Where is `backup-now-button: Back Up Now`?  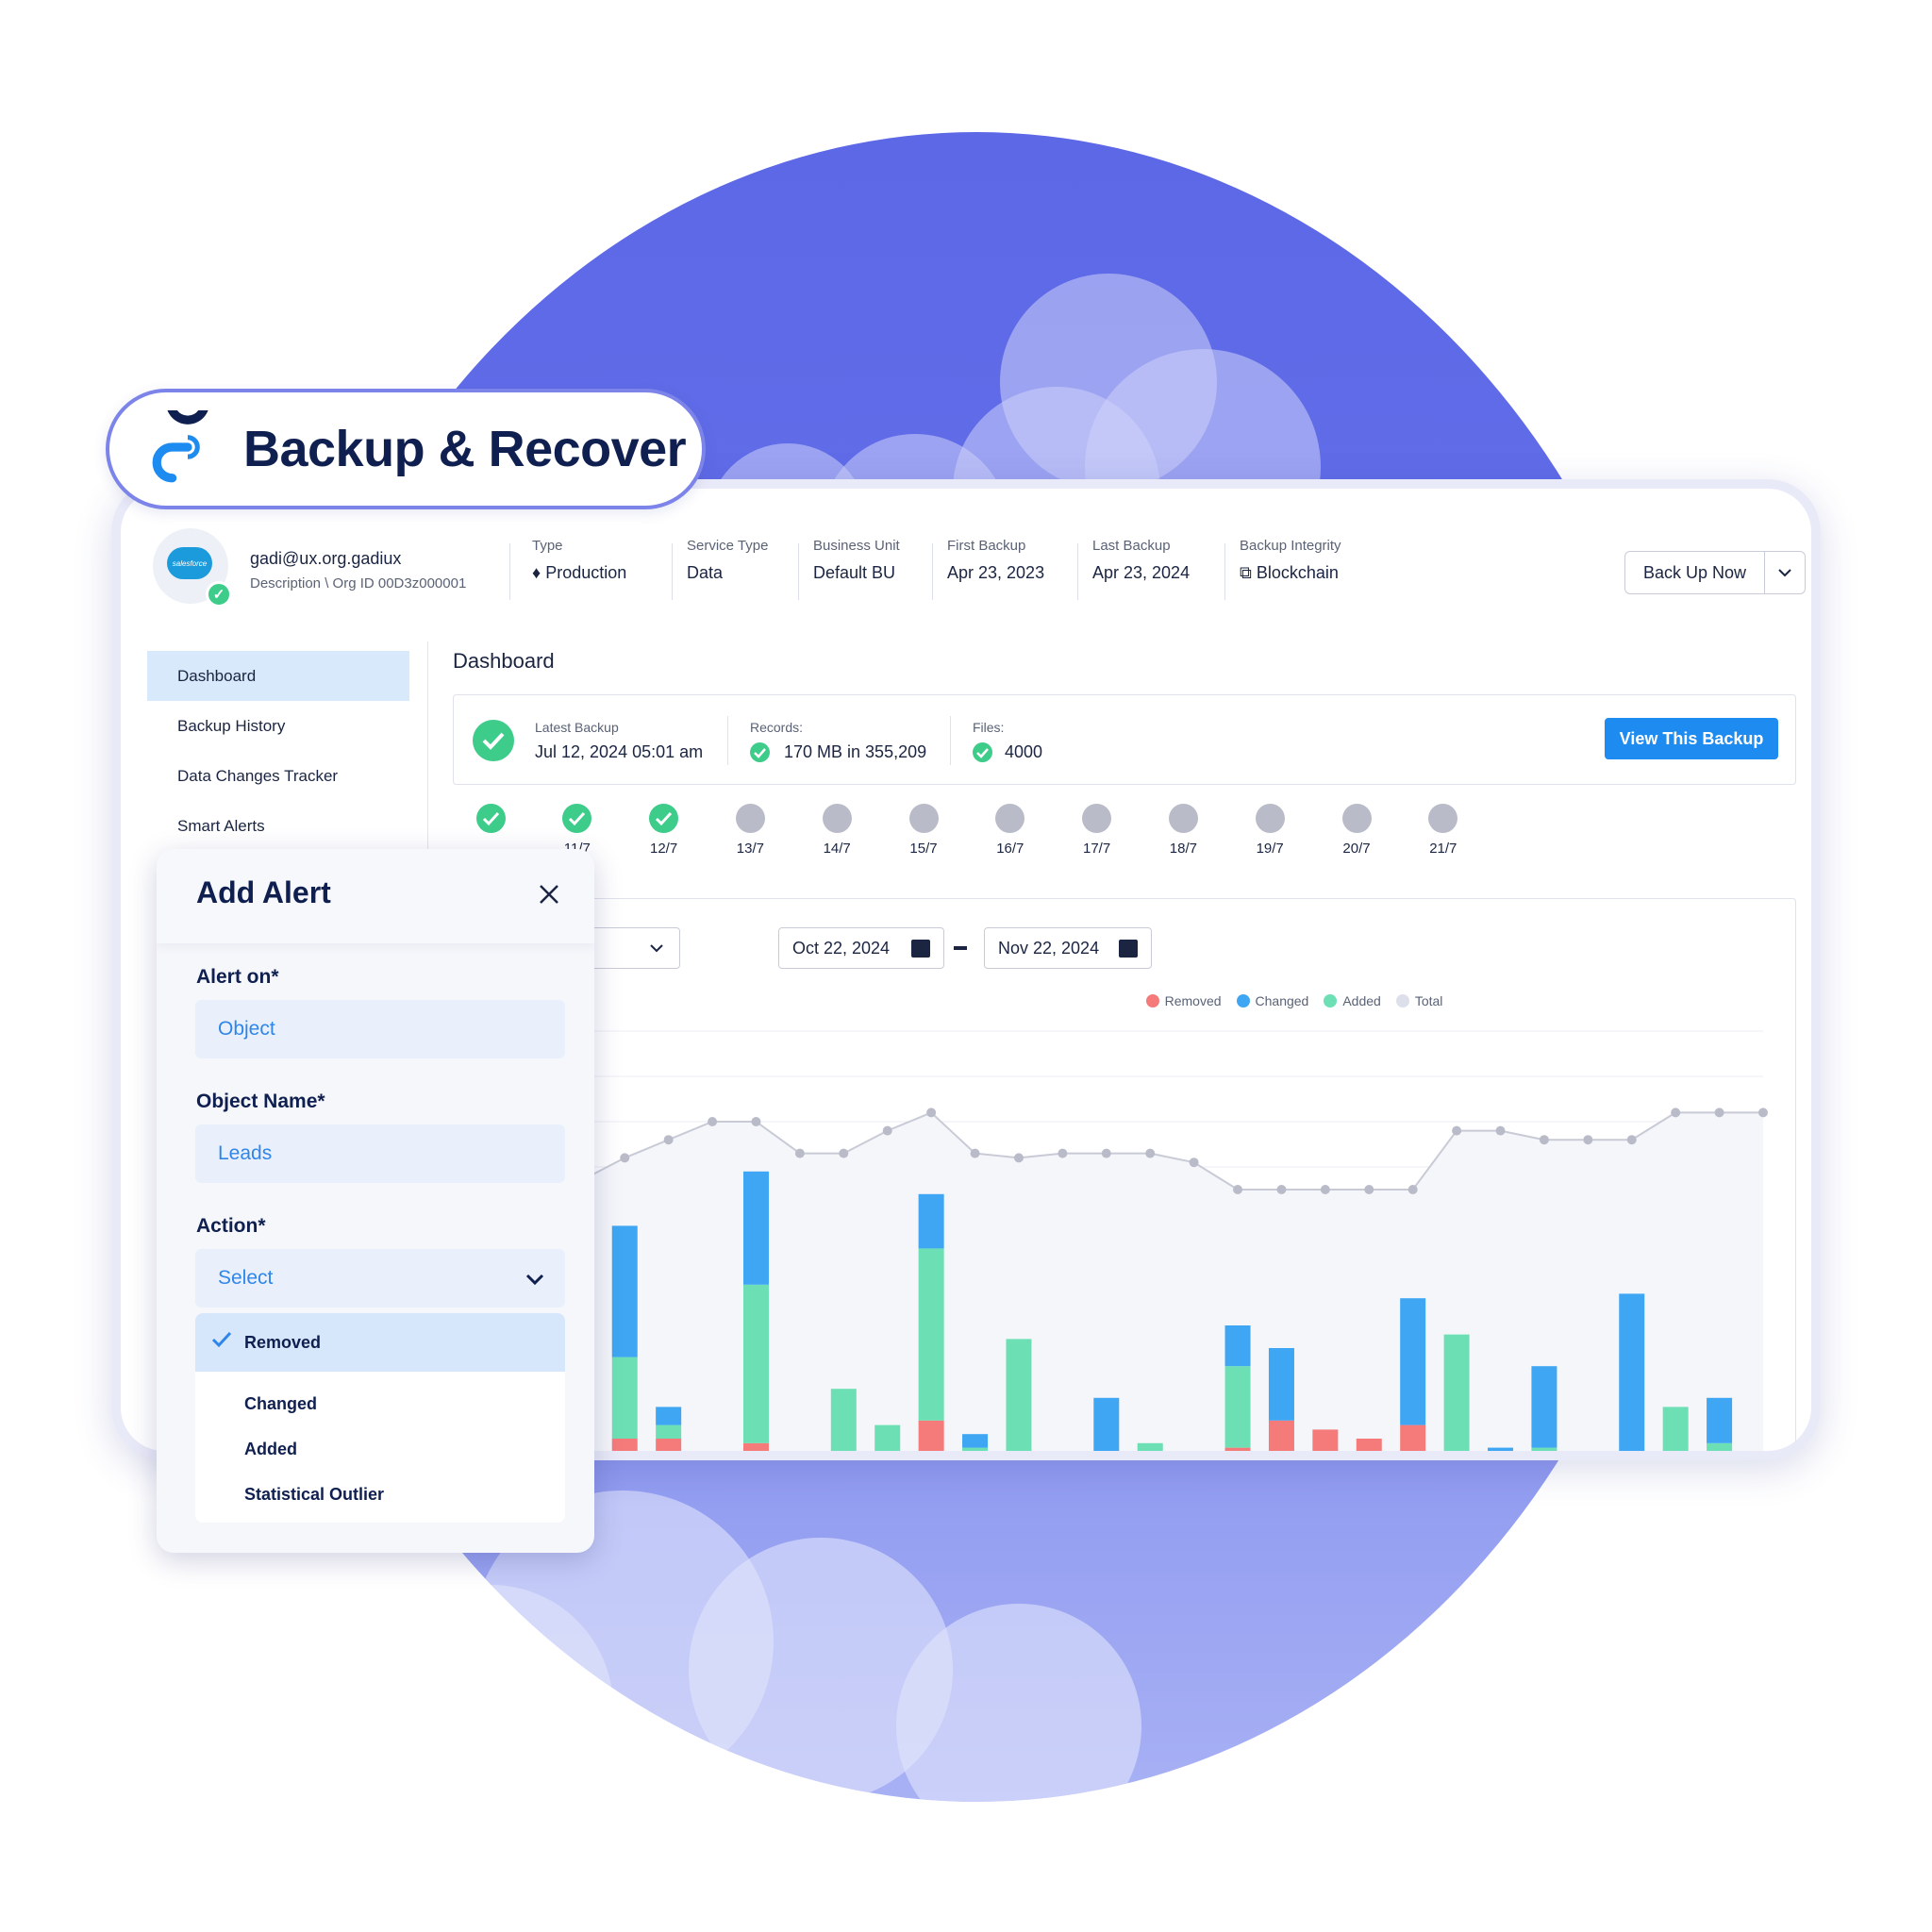 backup-now-button: Back Up Now is located at coordinates (1695, 572).